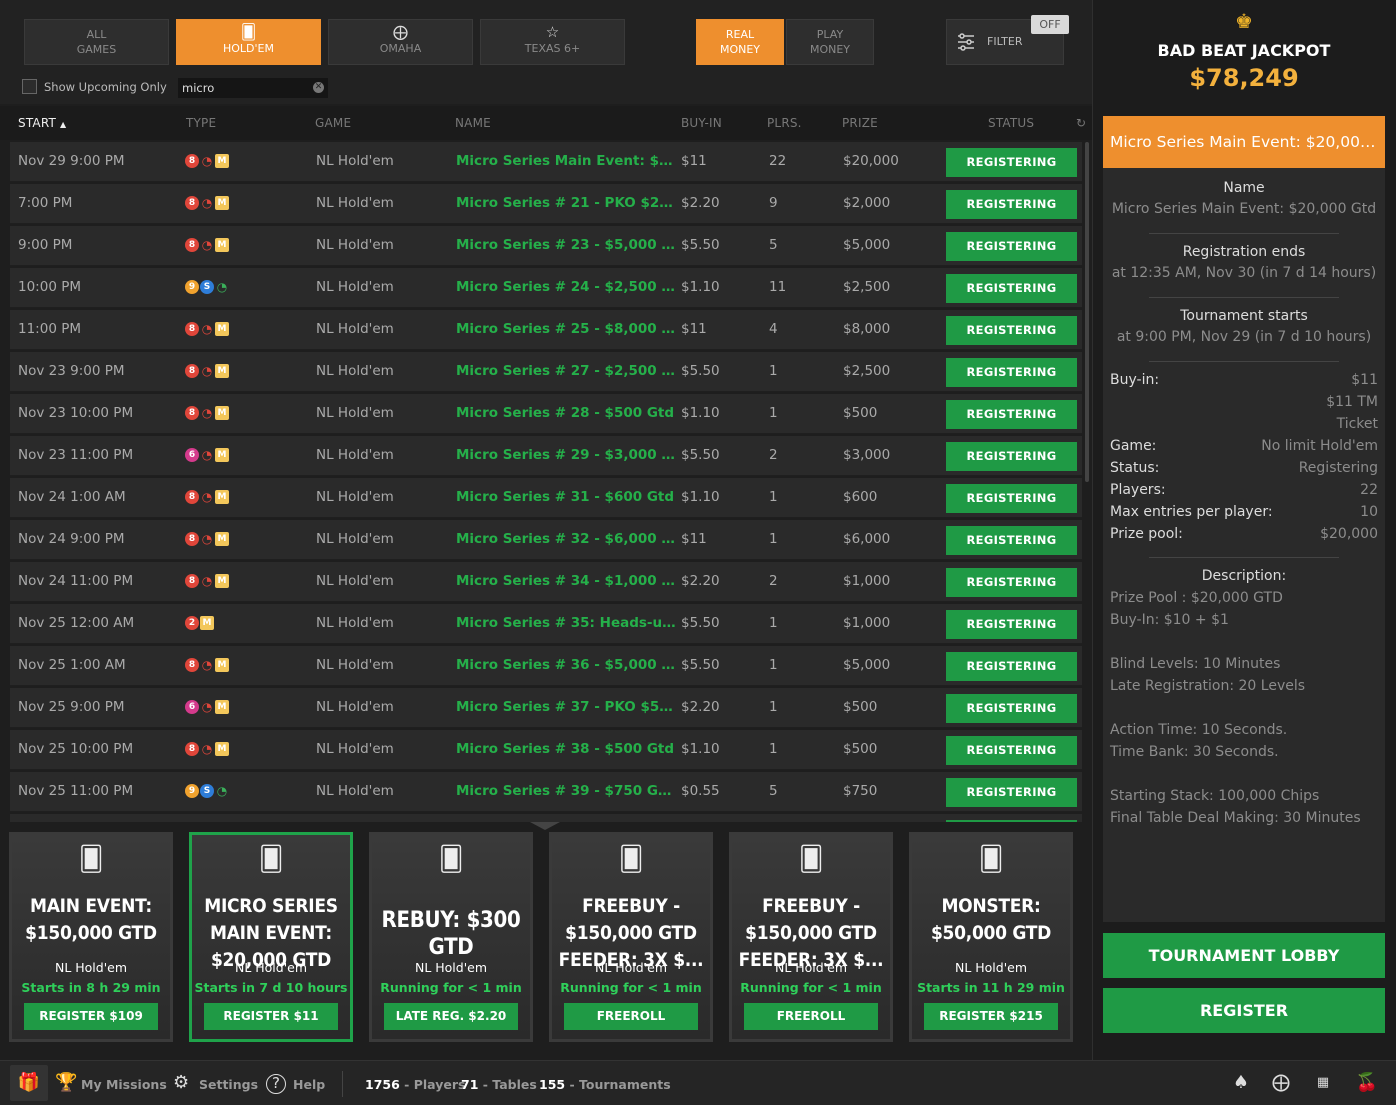 The height and width of the screenshot is (1105, 1396). Describe the element at coordinates (1241, 1083) in the screenshot. I see `blackjack-icon: ♠` at that location.